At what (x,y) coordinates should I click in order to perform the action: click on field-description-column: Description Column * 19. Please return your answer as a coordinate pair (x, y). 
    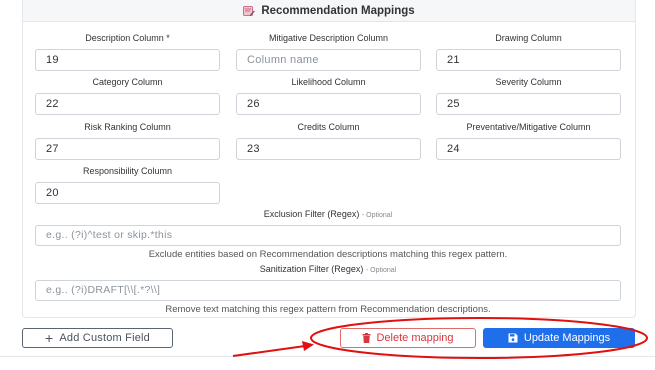
    Looking at the image, I should click on (127, 51).